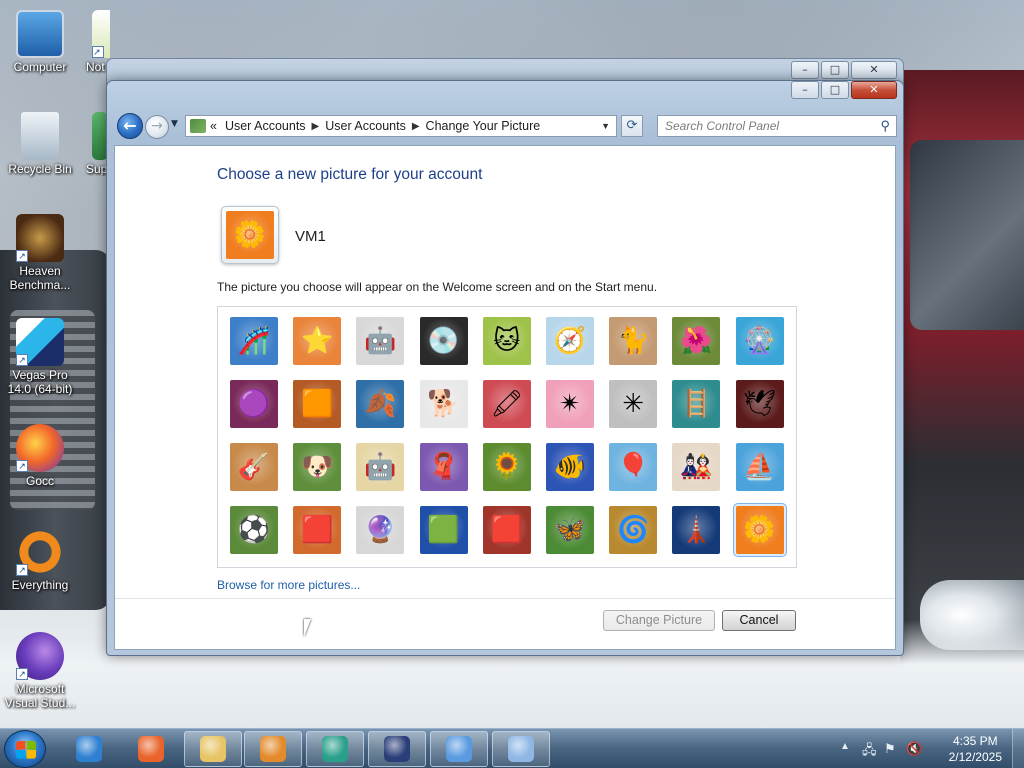 This screenshot has width=1024, height=768. I want to click on picture-tile-sunflower: 🌻, so click(506, 467).